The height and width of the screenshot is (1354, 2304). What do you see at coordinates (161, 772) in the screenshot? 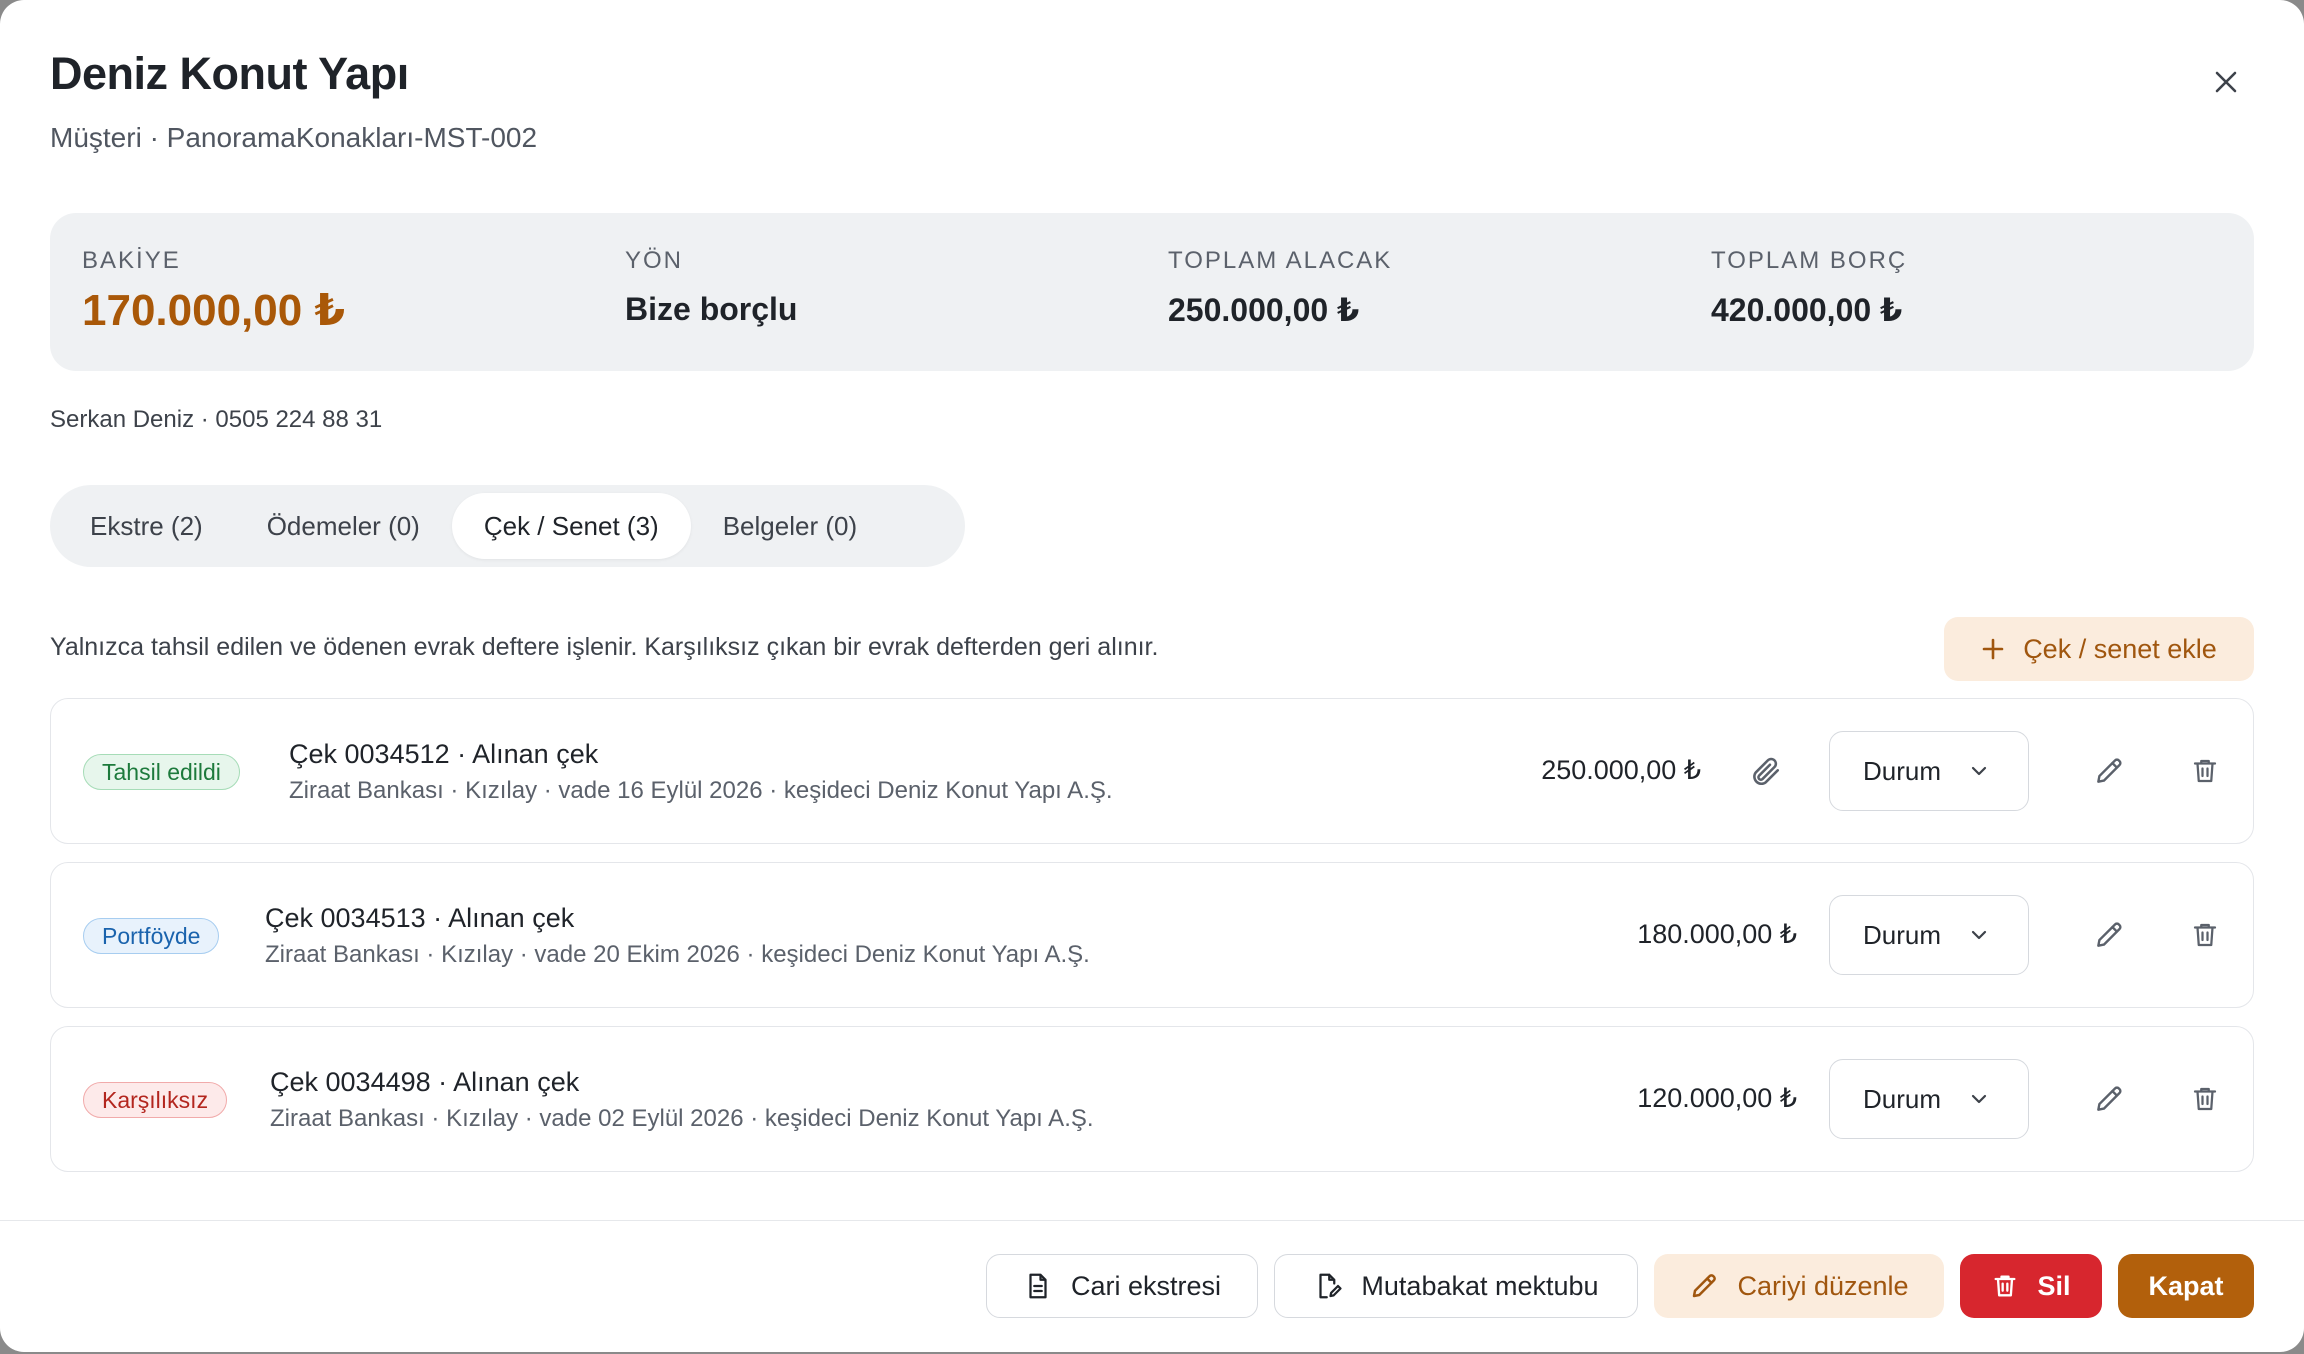
I see `status-badge: Tahsil edildi` at bounding box center [161, 772].